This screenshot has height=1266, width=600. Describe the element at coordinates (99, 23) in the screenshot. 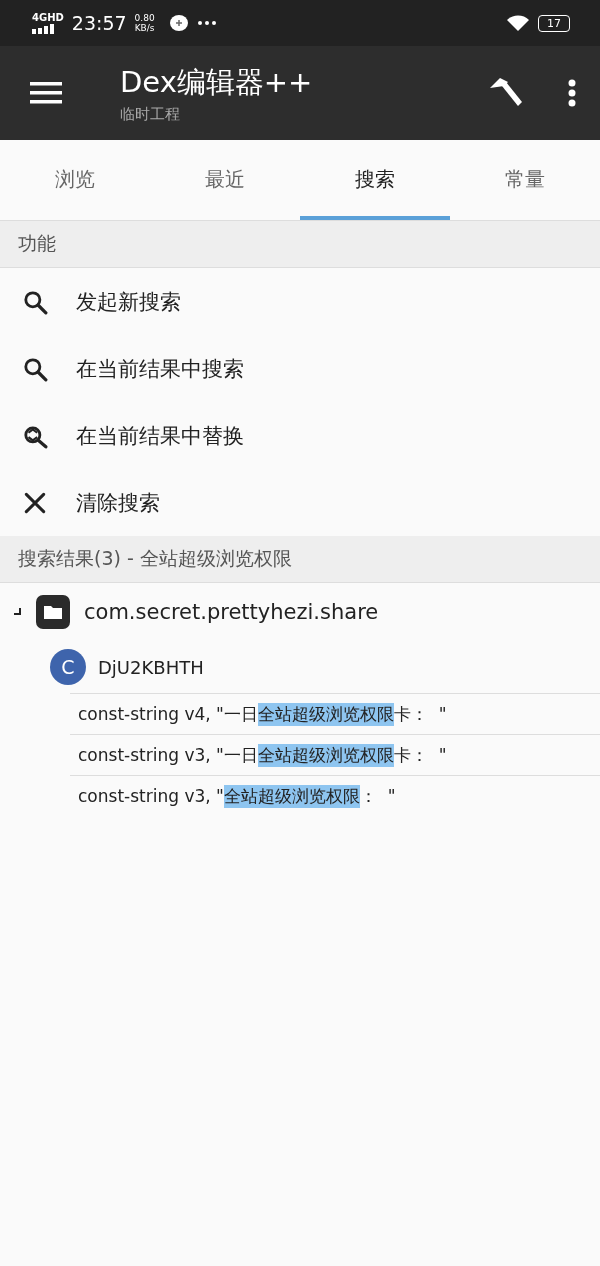

I see `status-time: 23:57` at that location.